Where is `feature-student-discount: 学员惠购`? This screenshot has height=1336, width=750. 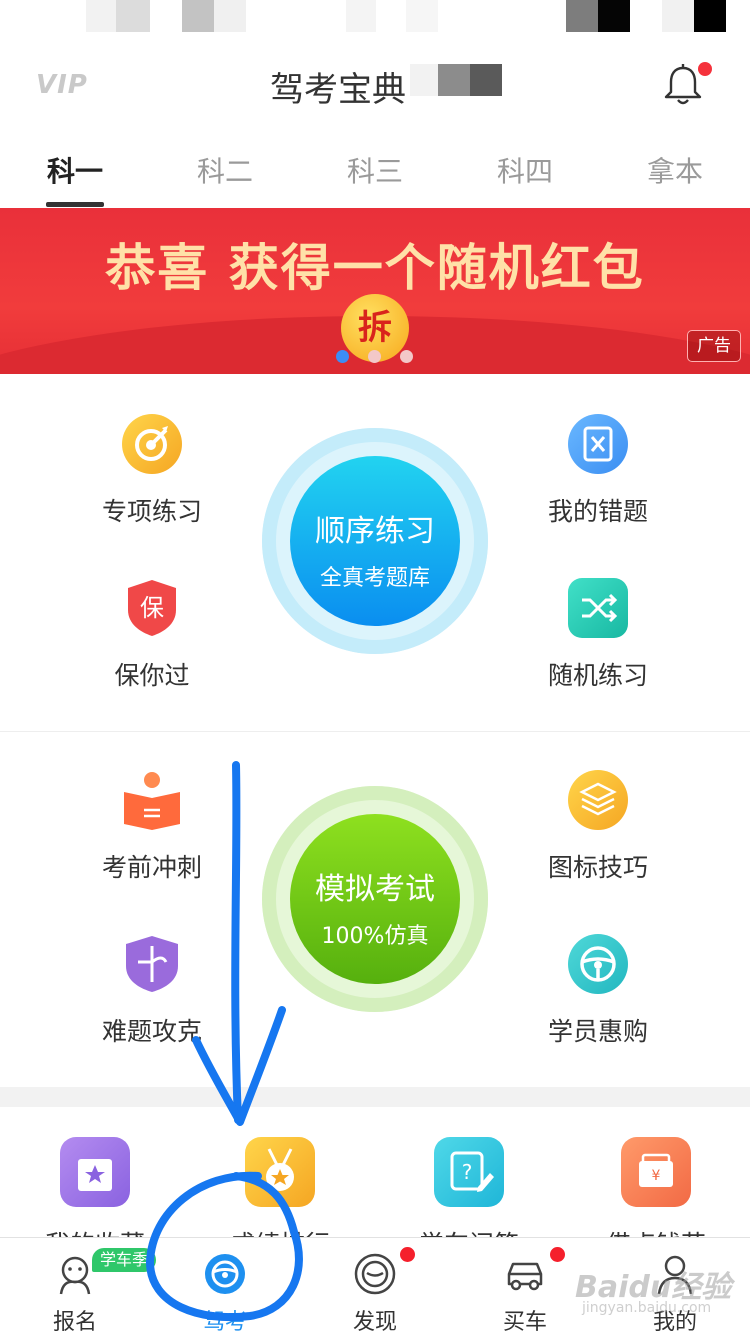
feature-student-discount: 学员惠购 is located at coordinates (598, 991).